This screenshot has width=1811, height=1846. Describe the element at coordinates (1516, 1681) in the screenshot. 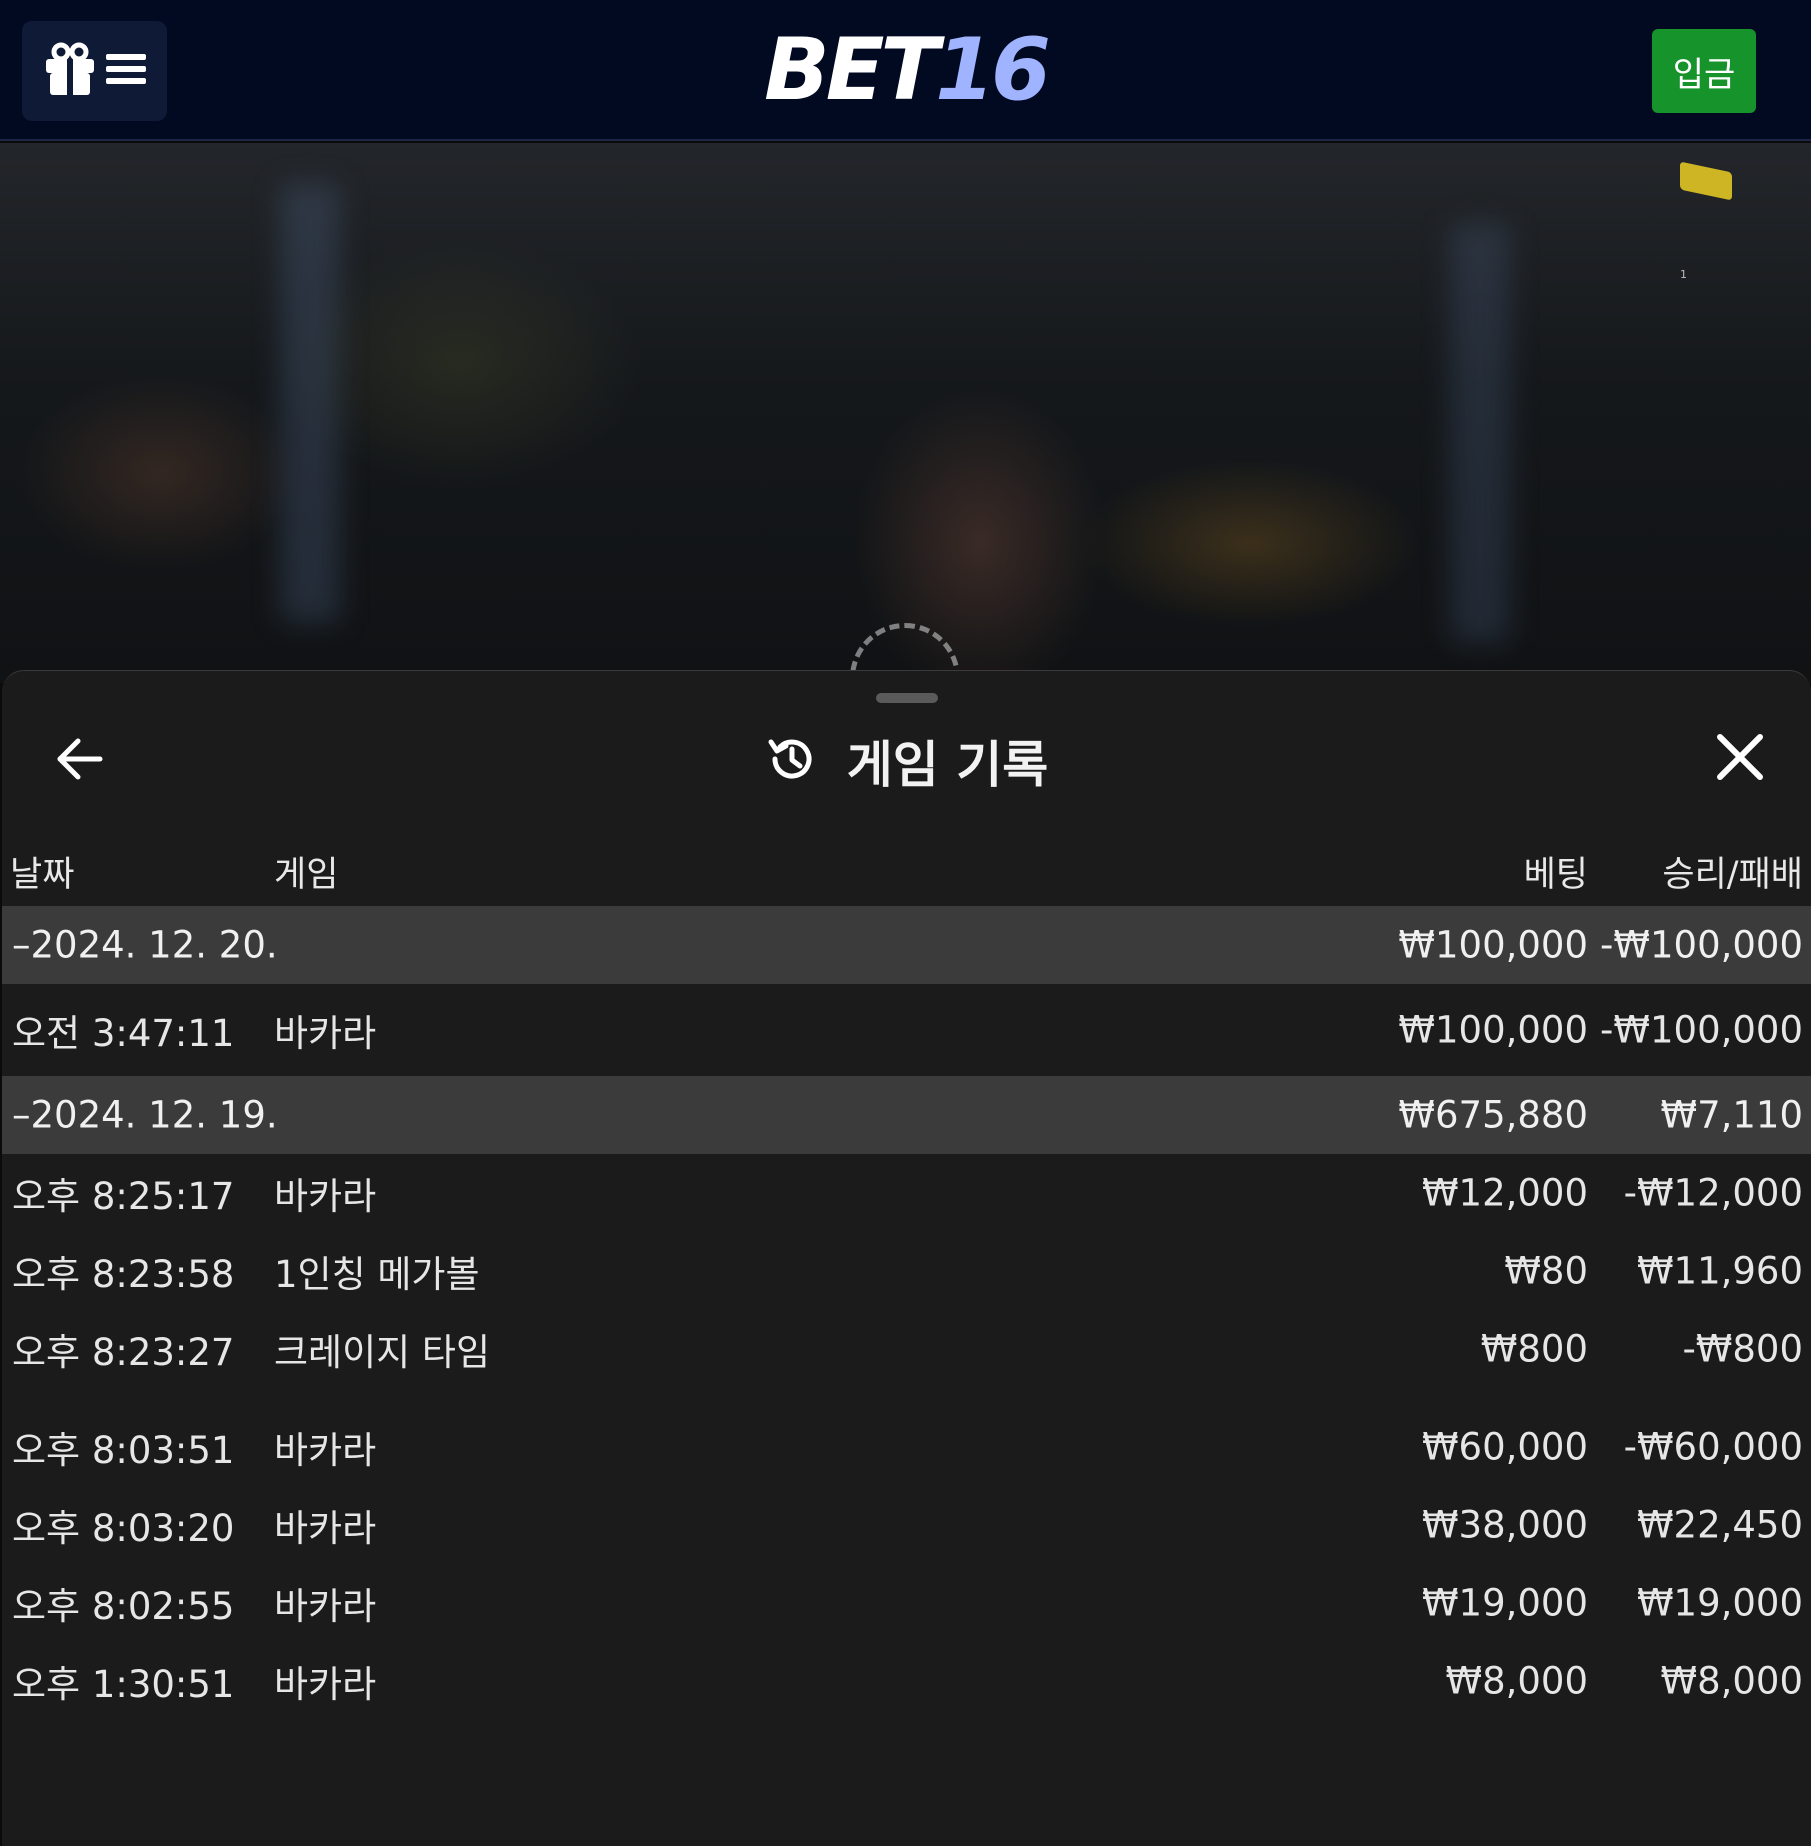

I see `row-bet: ₩8,000` at that location.